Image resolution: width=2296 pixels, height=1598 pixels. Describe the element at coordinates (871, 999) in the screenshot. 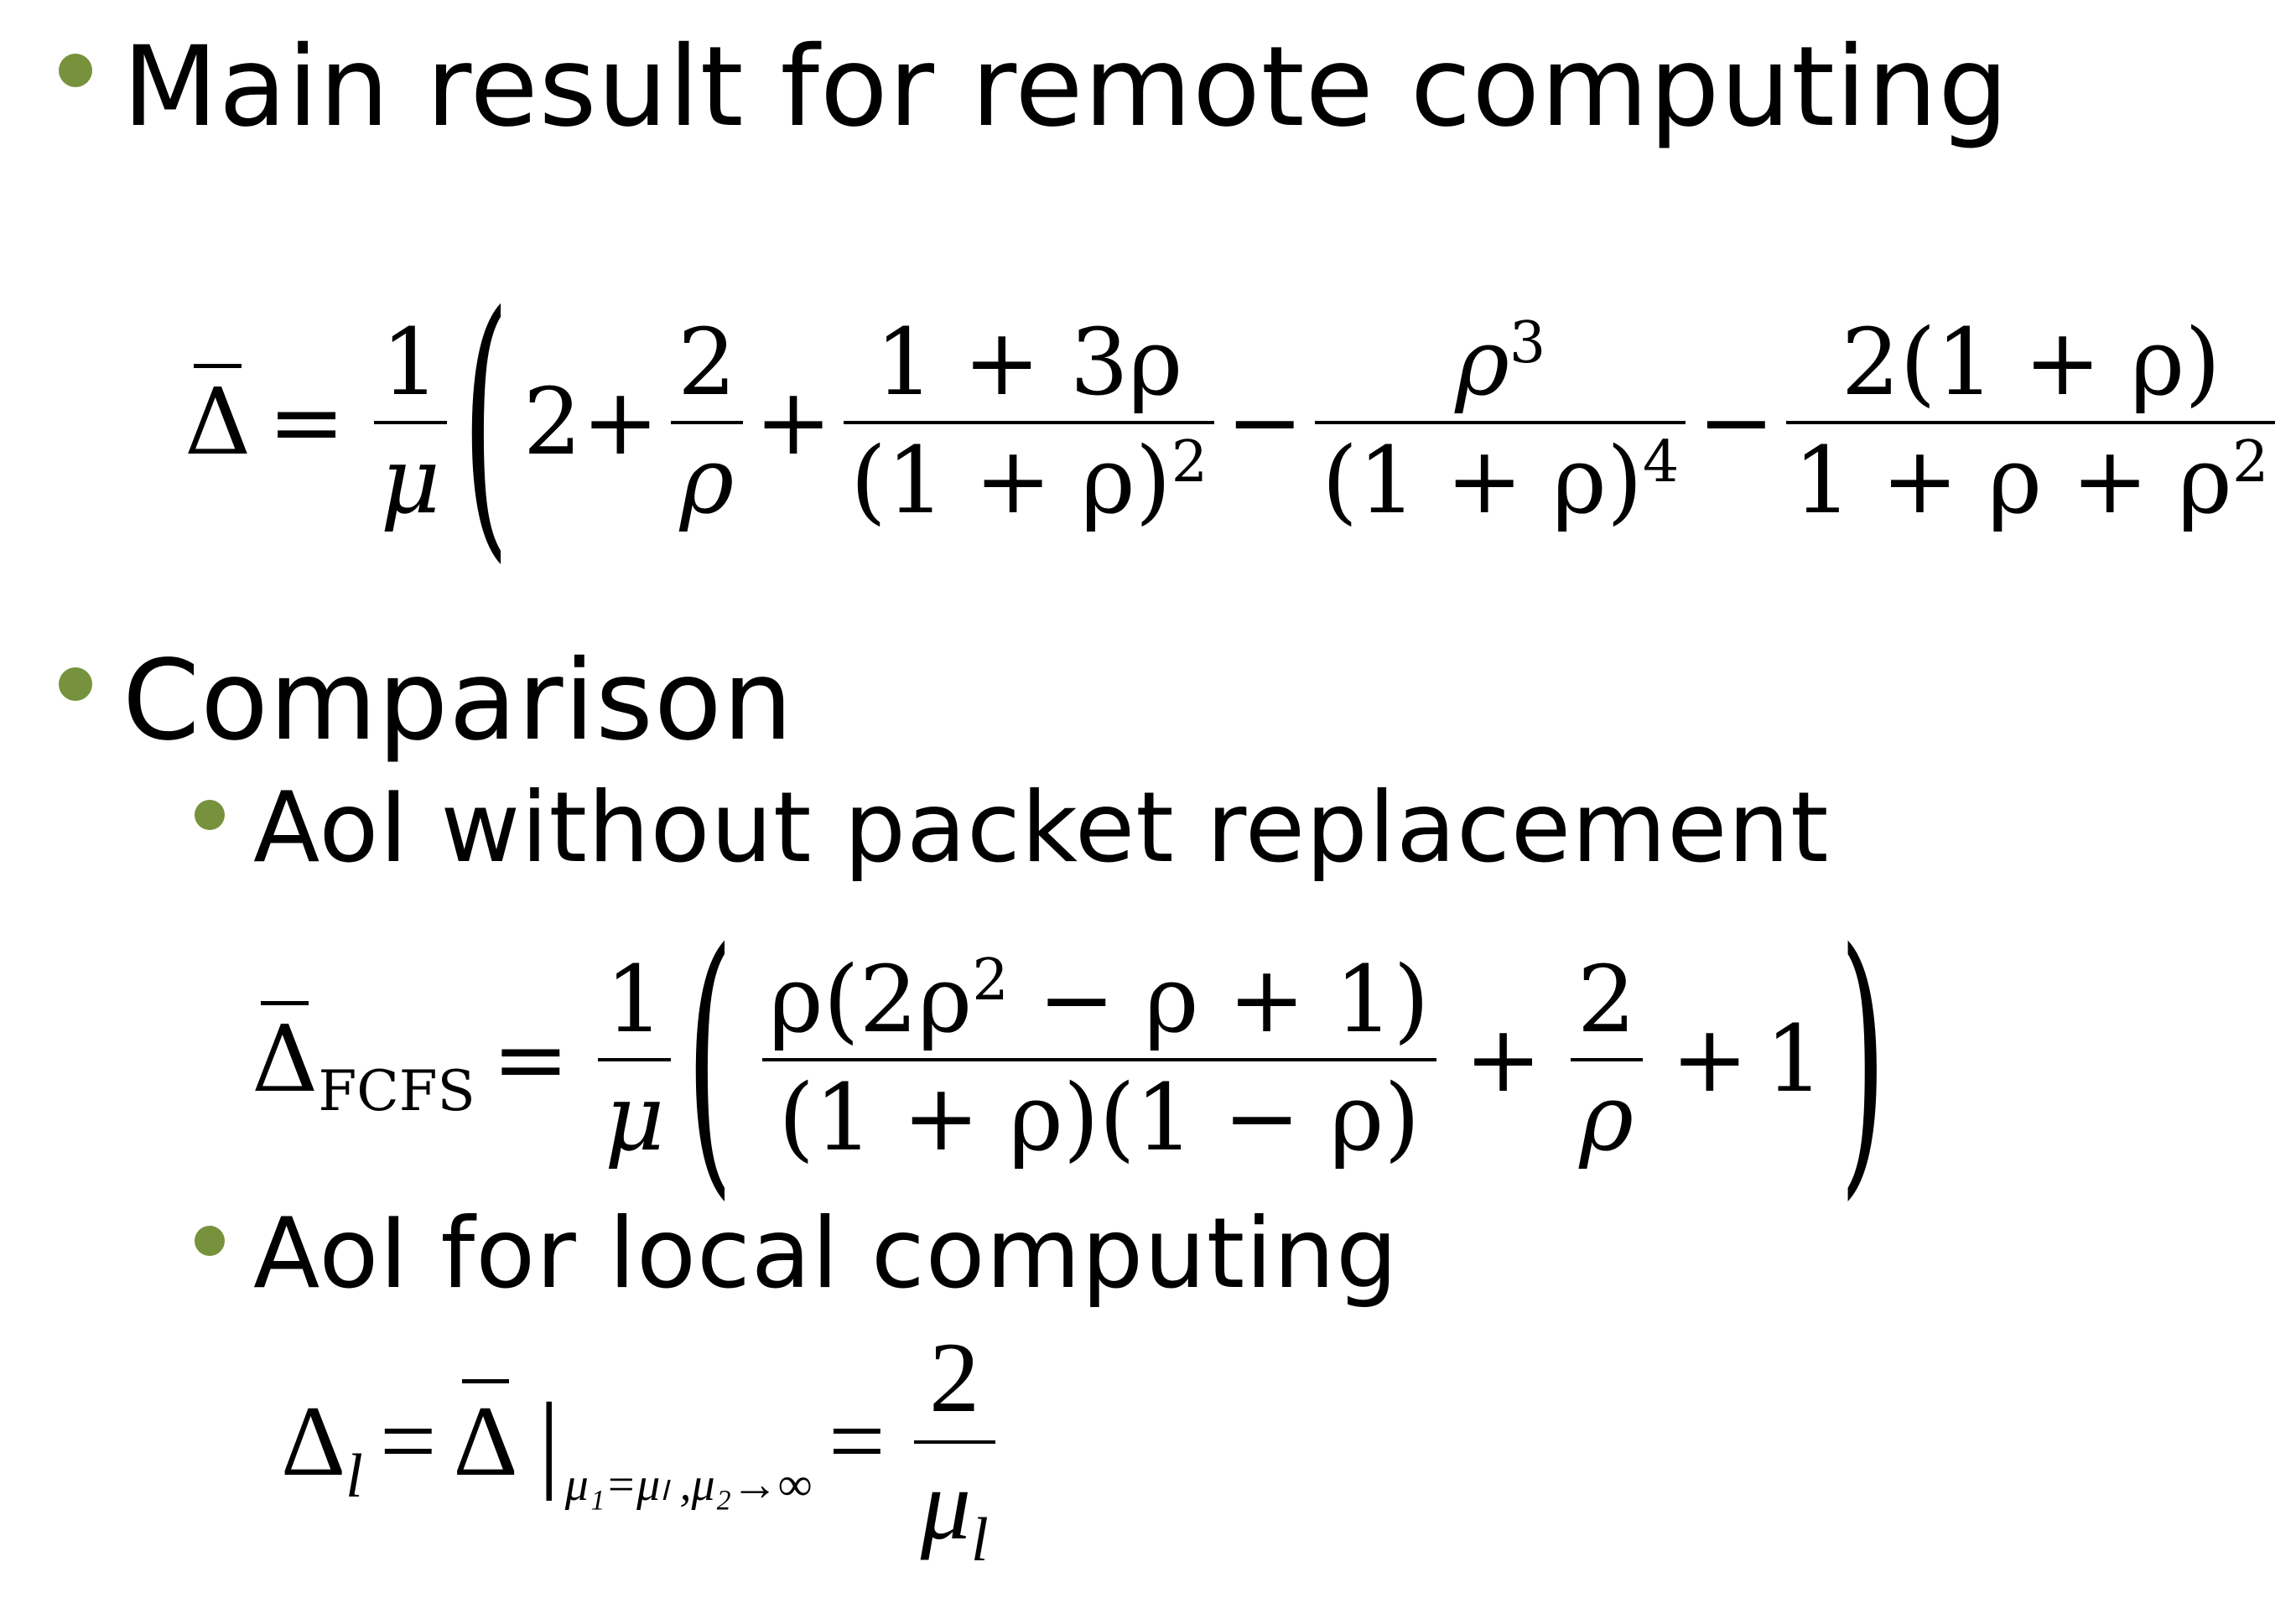

I see `numerator-part-a: ρ(2ρ` at that location.